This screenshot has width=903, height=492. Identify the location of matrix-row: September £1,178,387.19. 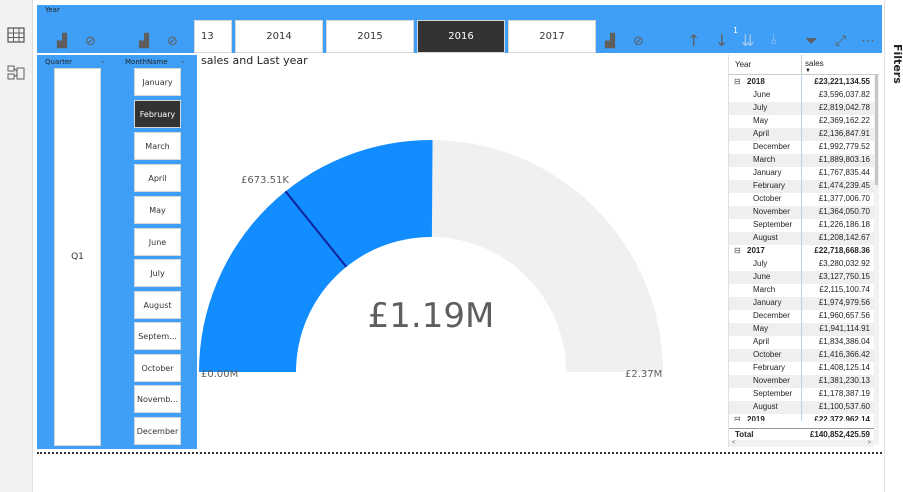
(801, 394).